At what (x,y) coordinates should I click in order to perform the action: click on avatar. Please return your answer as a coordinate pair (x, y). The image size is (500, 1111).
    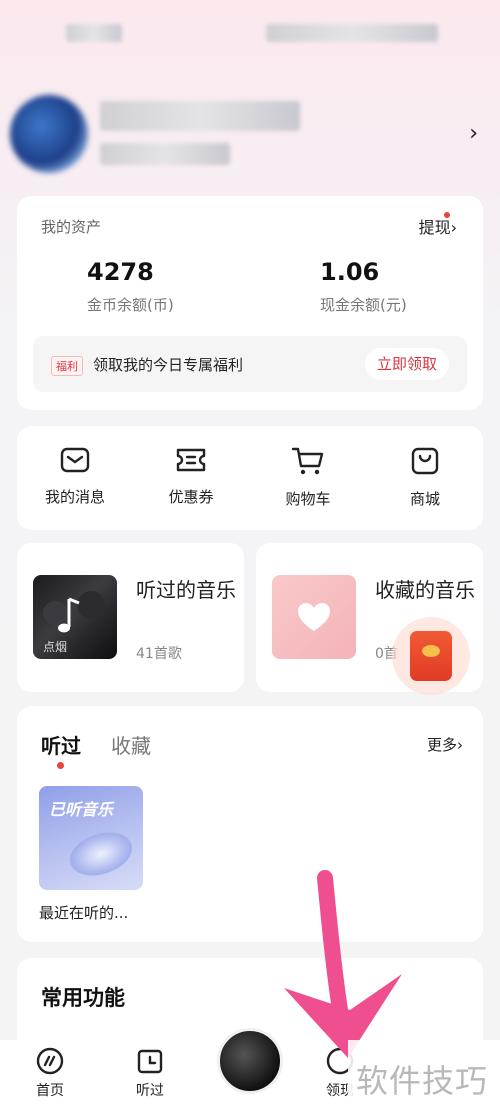
    Looking at the image, I should click on (49, 134).